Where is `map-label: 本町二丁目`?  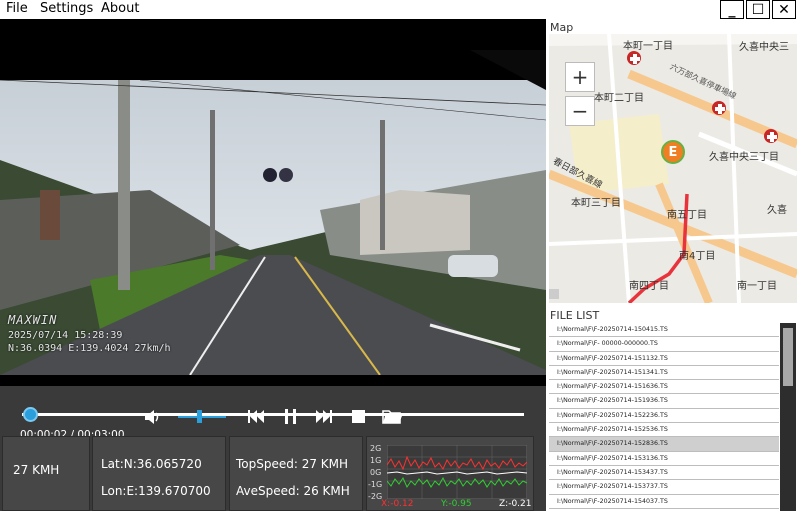 map-label: 本町二丁目 is located at coordinates (619, 98).